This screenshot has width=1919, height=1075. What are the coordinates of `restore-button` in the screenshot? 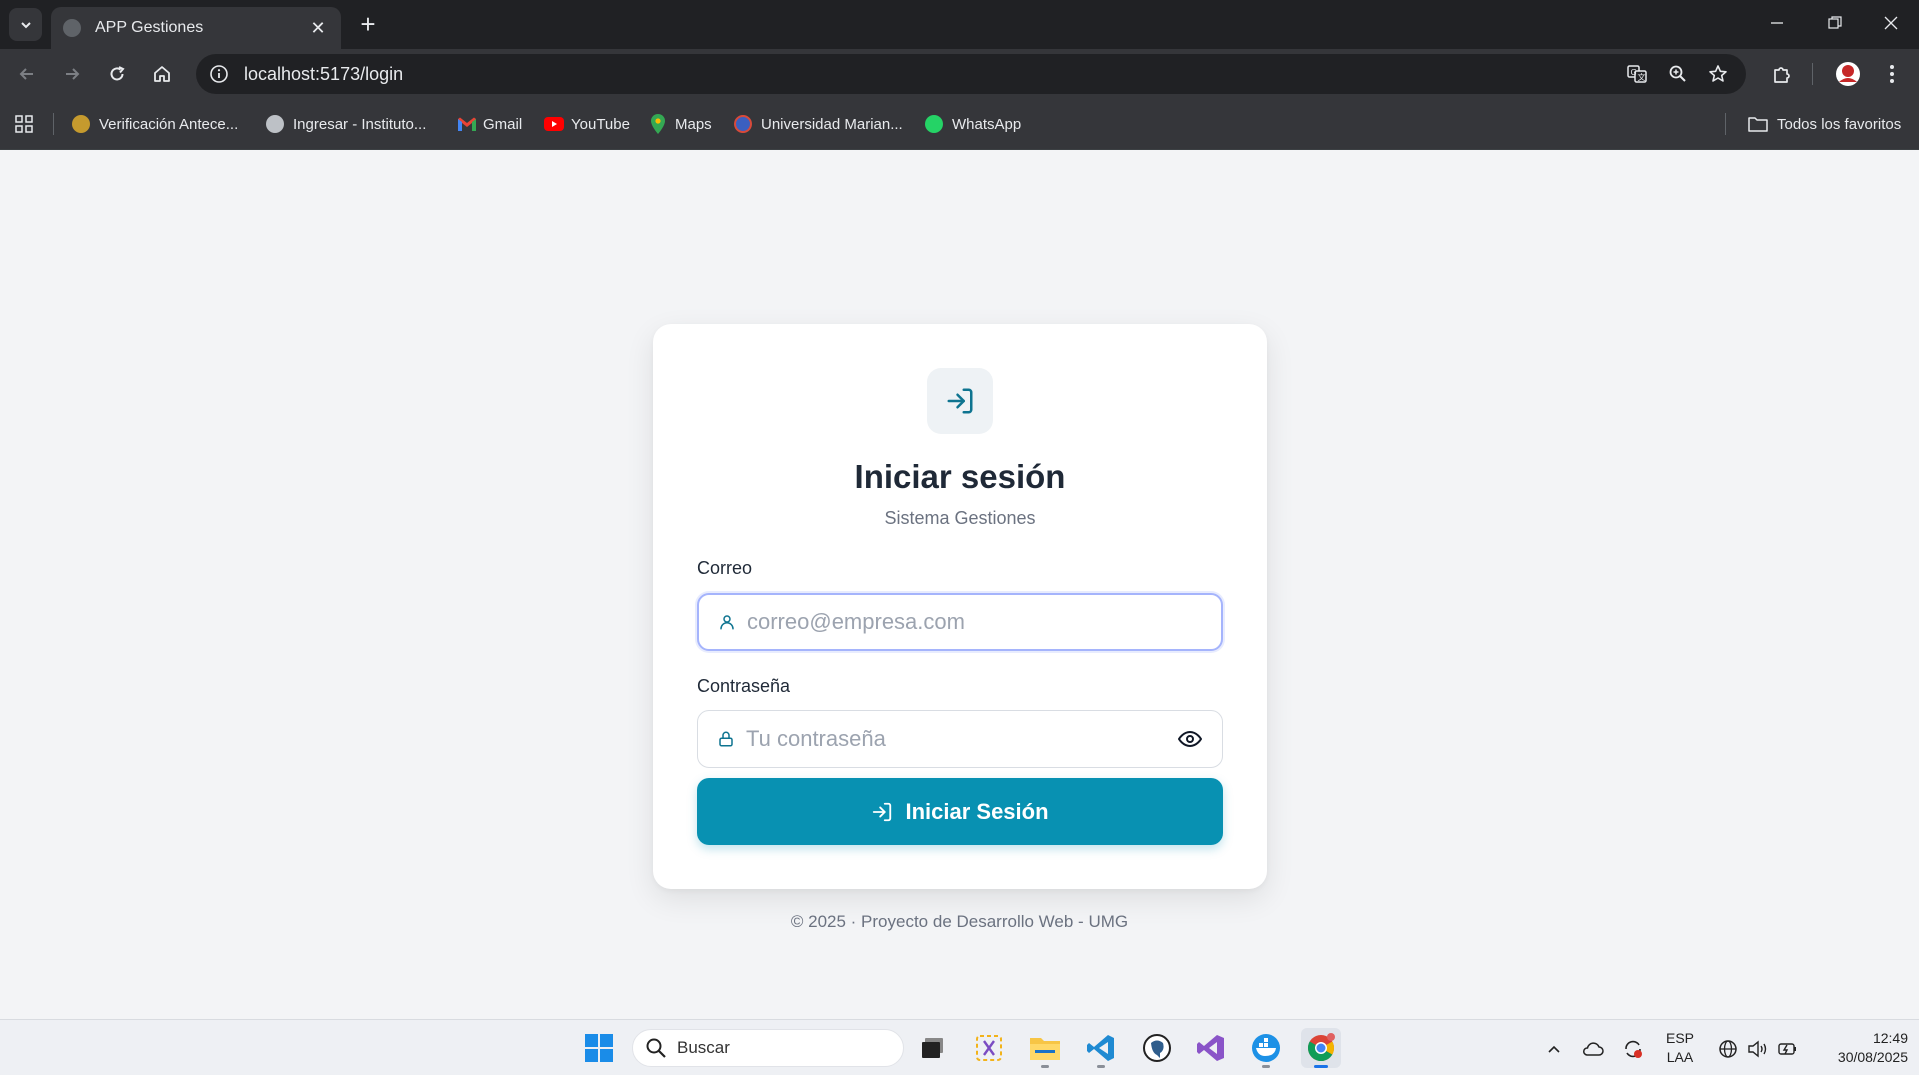 It's located at (1835, 23).